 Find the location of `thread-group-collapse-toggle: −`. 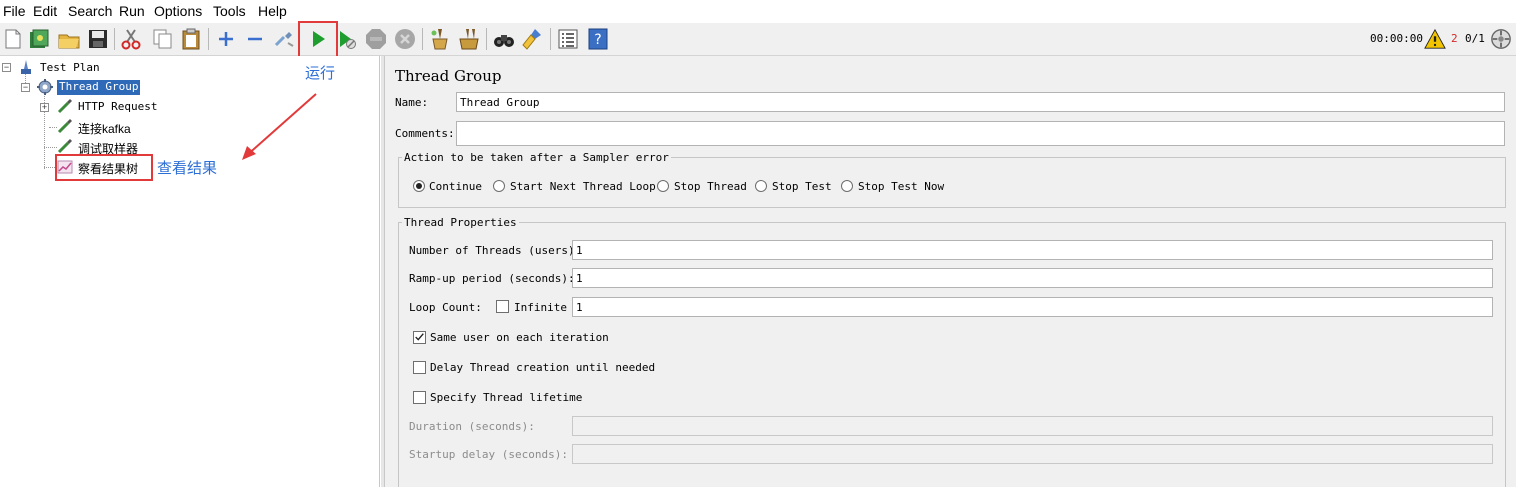

thread-group-collapse-toggle: − is located at coordinates (25, 87).